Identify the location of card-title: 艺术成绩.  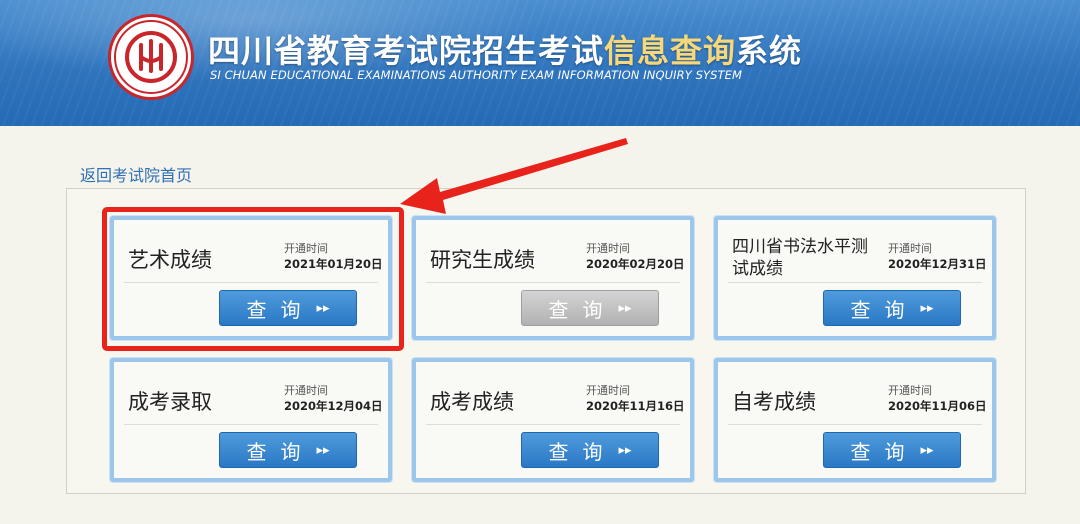
(170, 260).